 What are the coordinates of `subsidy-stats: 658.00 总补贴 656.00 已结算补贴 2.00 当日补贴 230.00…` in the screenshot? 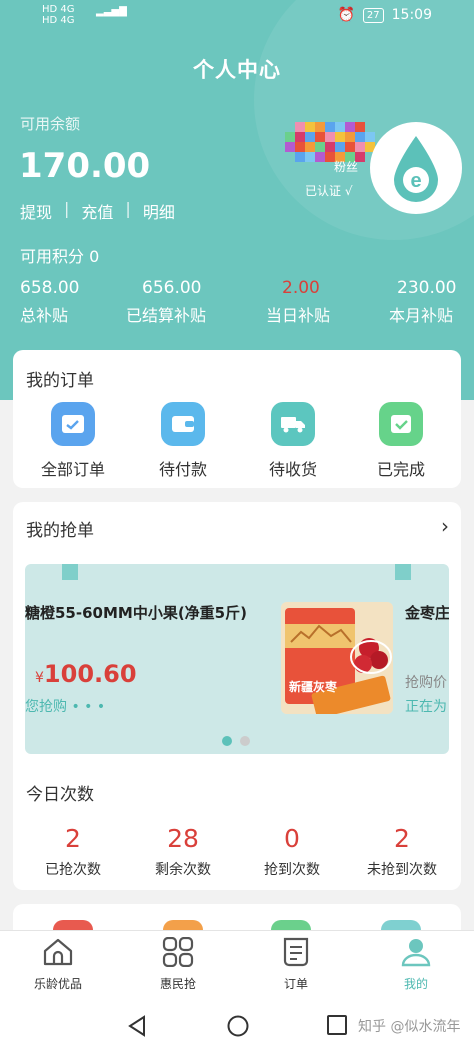 It's located at (237, 303).